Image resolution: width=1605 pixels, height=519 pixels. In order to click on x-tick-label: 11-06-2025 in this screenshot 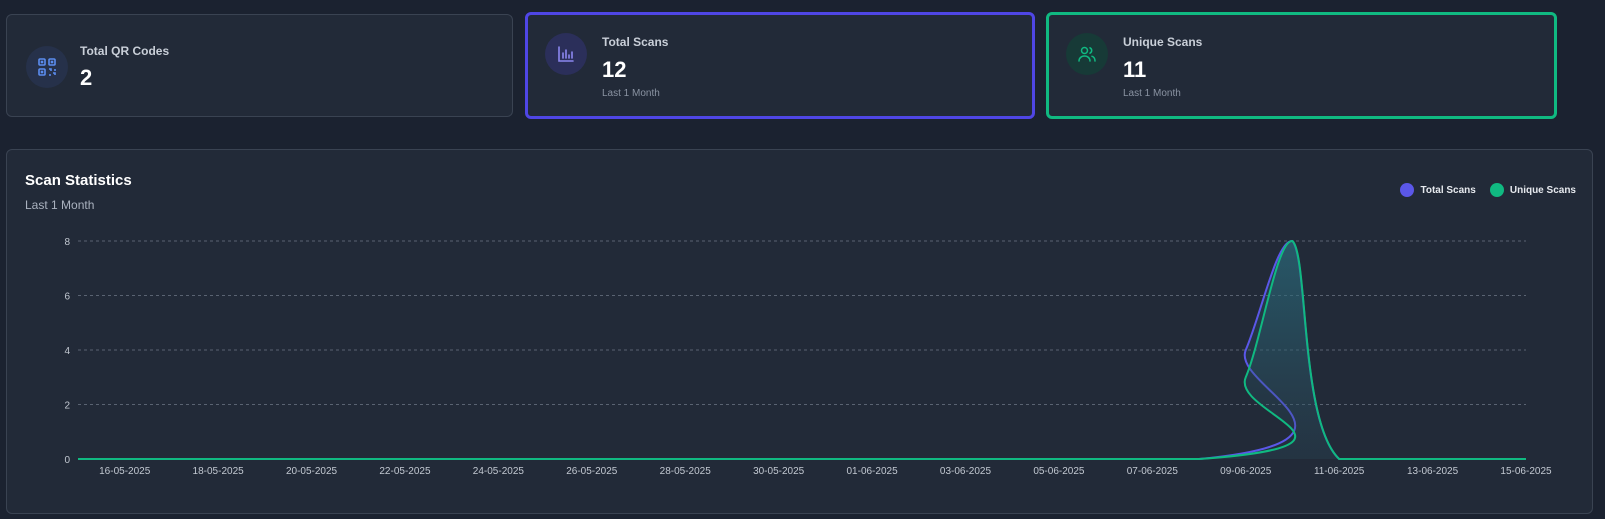, I will do `click(1339, 471)`.